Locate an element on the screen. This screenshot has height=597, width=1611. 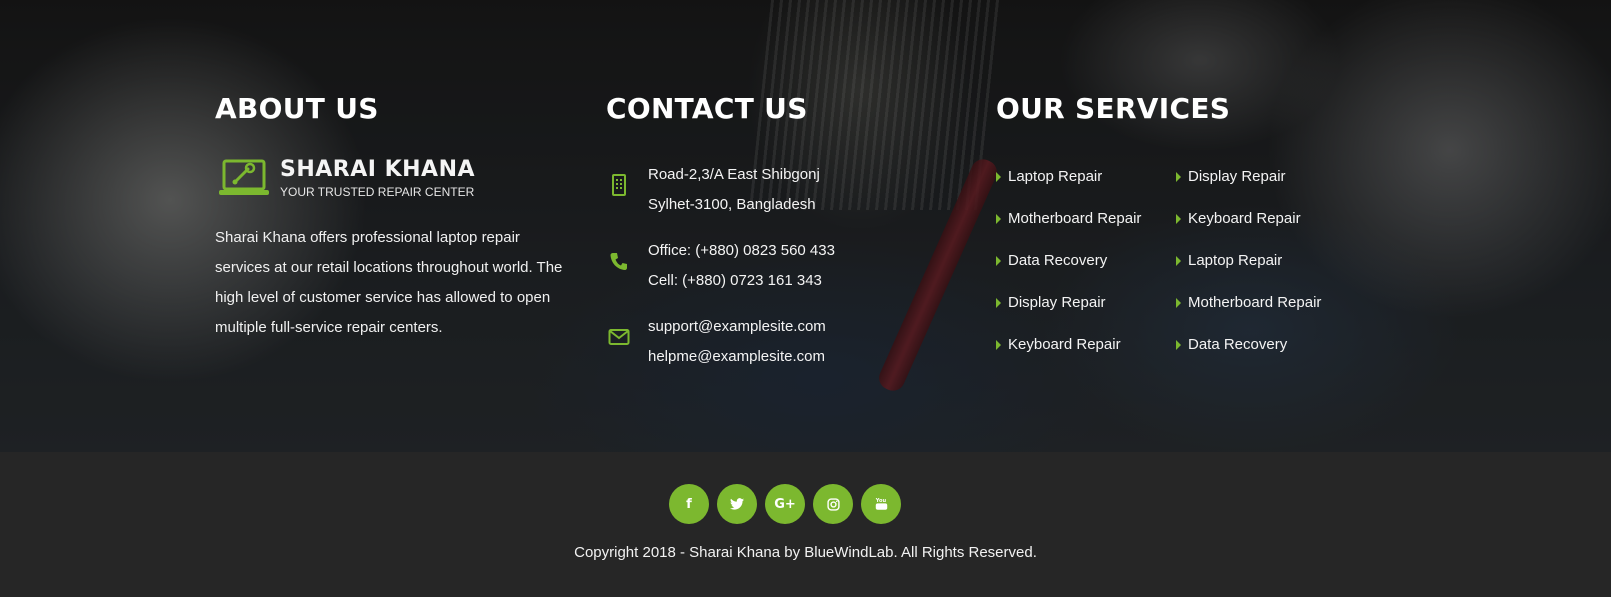
youtube-button: You is located at coordinates (881, 504).